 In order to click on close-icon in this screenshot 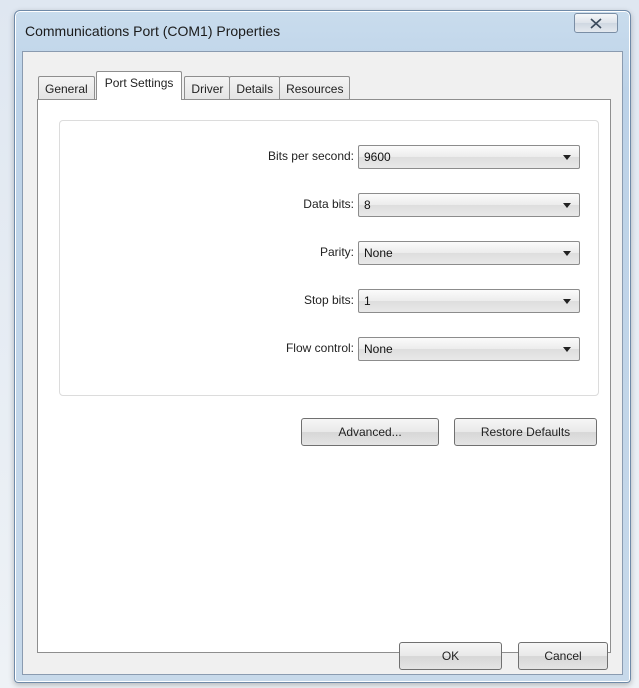, I will do `click(596, 23)`.